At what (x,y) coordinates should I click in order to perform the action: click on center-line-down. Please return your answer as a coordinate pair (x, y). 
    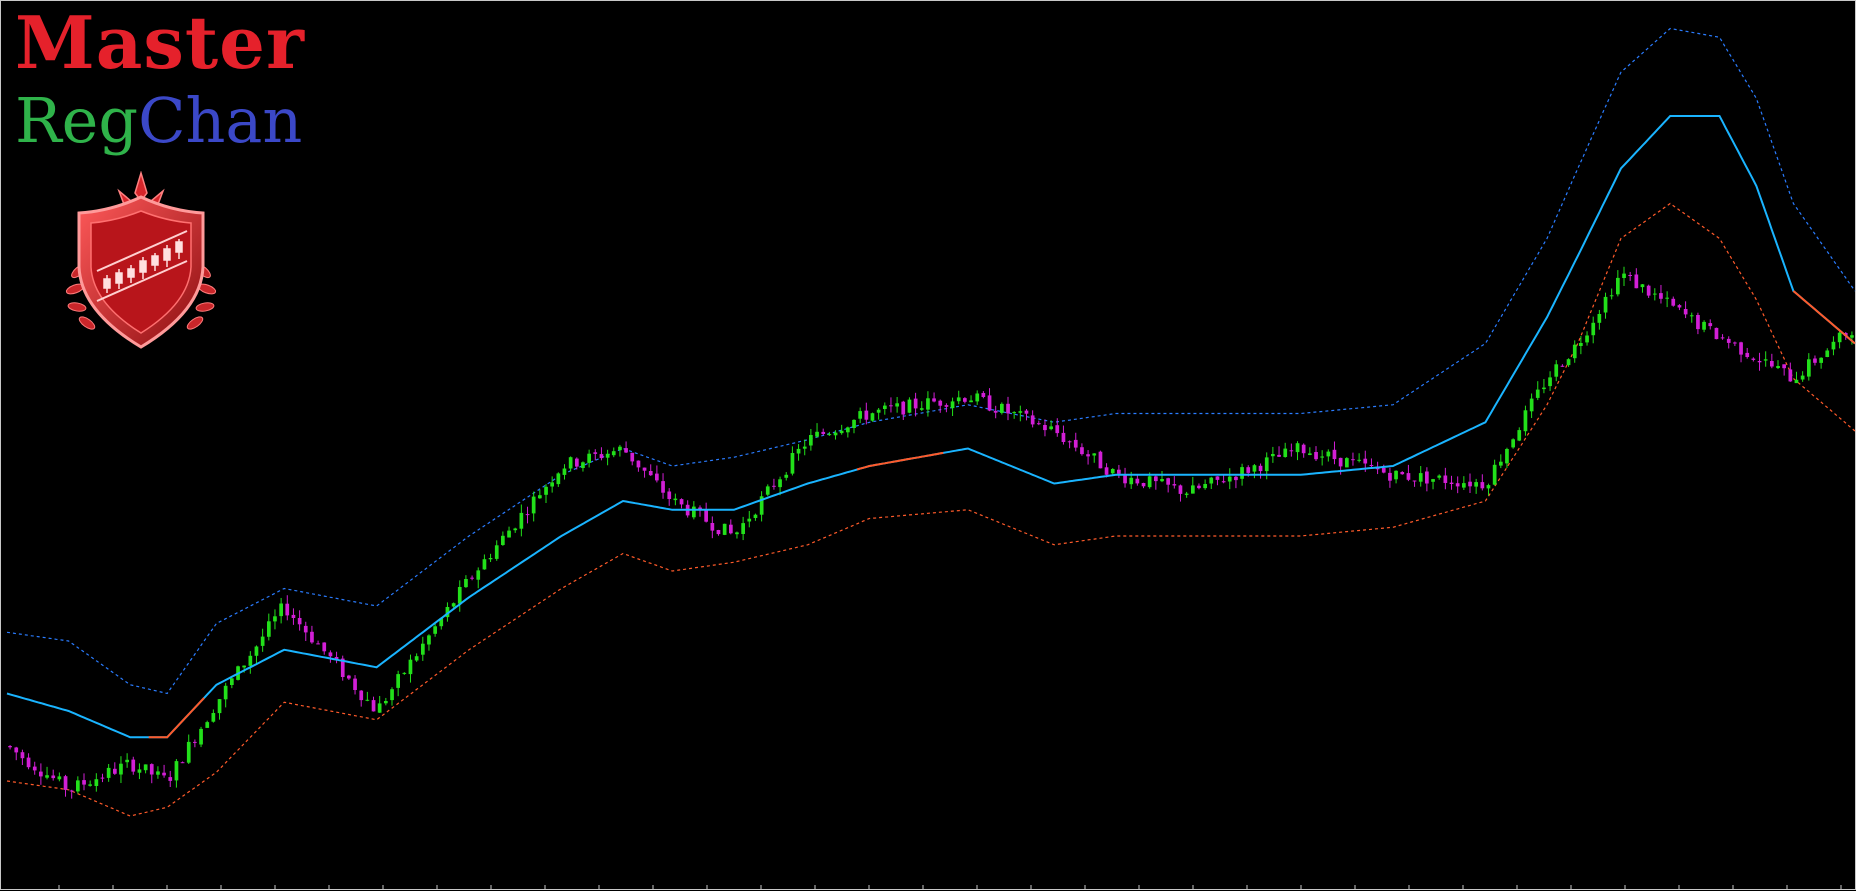
    Looking at the image, I should click on (1824, 317).